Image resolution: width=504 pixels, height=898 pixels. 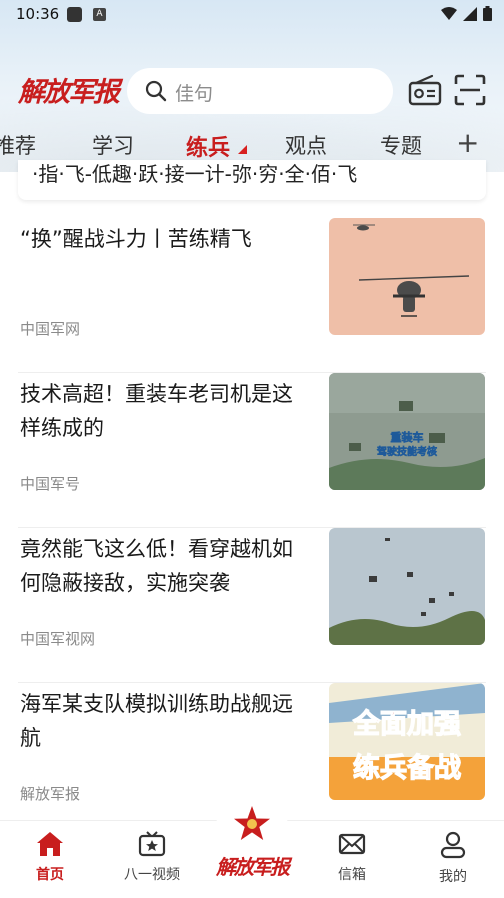 What do you see at coordinates (113, 145) in the screenshot?
I see `tab-study: 学习` at bounding box center [113, 145].